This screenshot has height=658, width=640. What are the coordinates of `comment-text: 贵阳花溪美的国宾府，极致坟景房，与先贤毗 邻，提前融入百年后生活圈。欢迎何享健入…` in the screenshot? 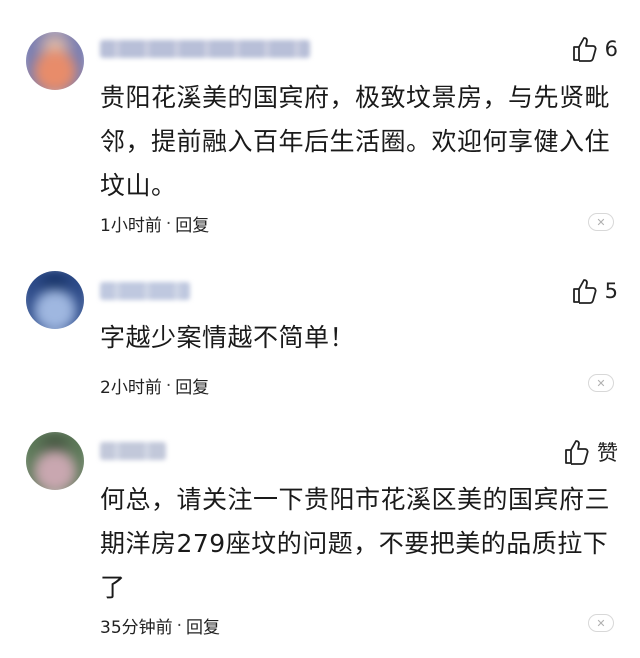 It's located at (355, 141).